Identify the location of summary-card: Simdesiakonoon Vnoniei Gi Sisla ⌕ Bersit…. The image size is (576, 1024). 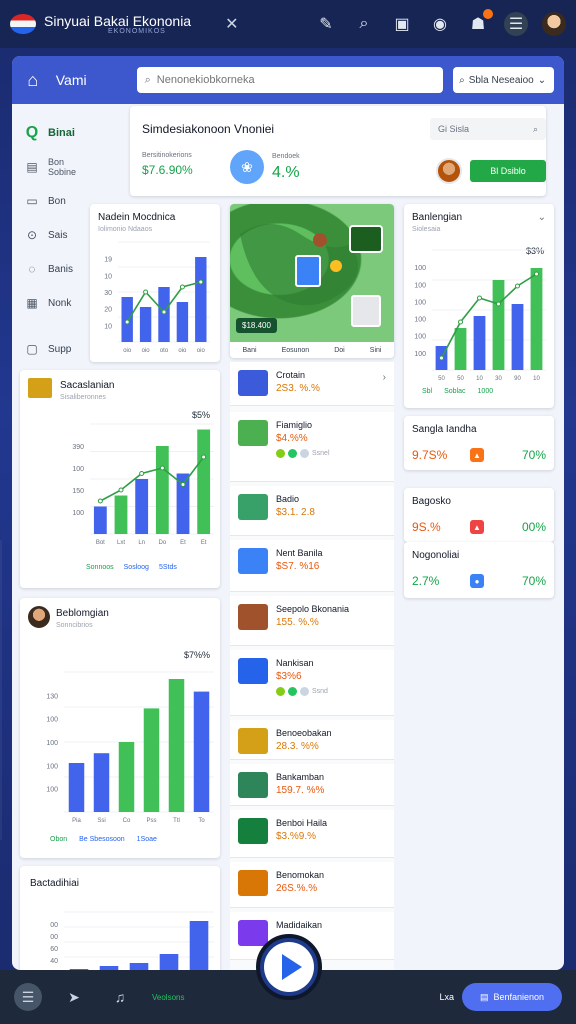
(338, 151).